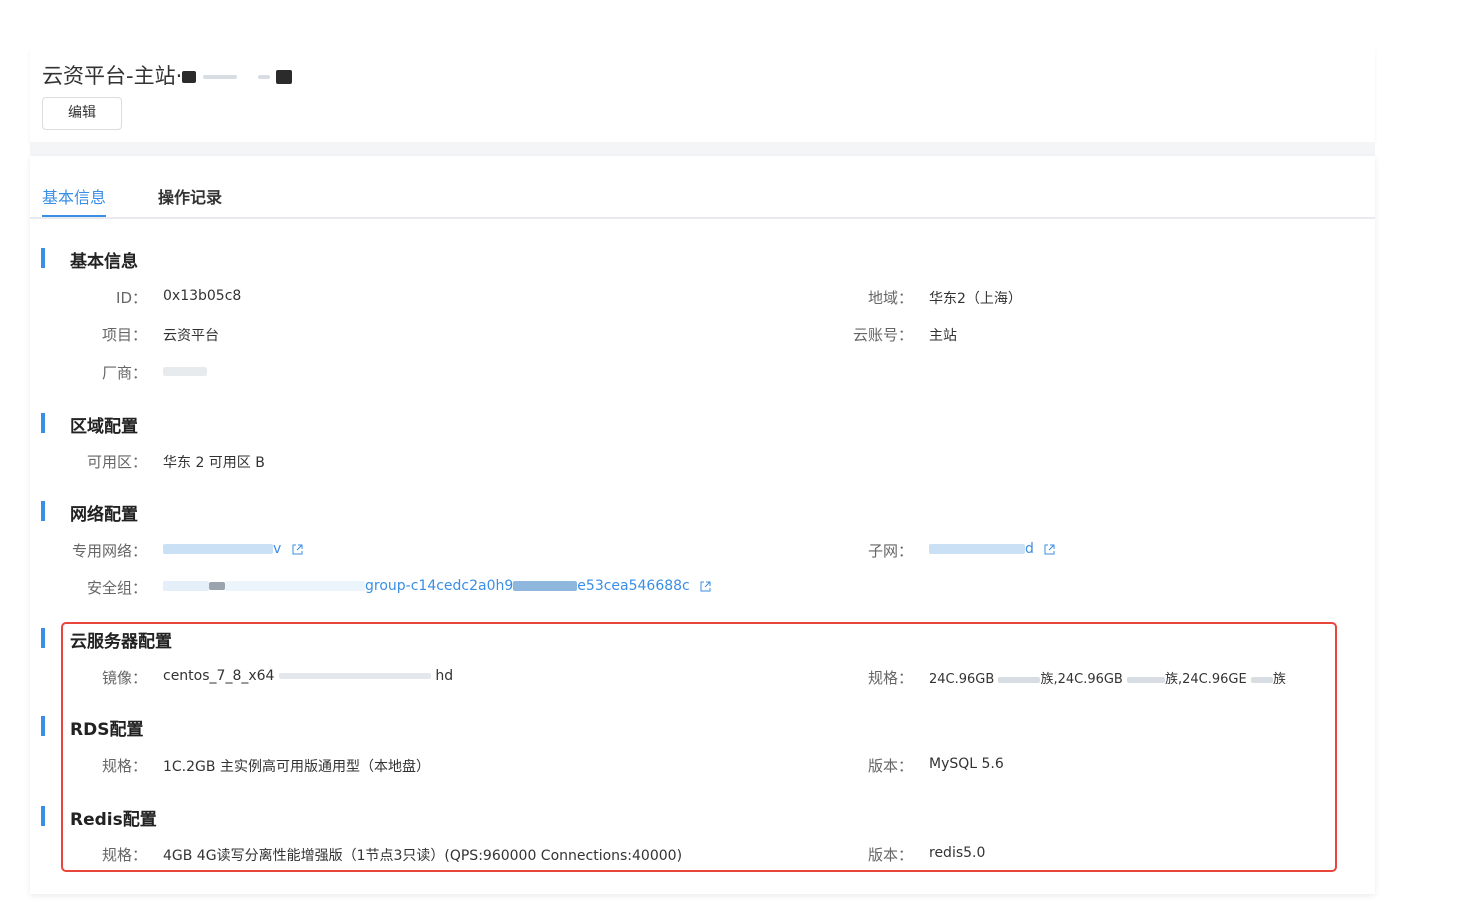 The width and height of the screenshot is (1482, 924). I want to click on vpc-link: v, so click(233, 549).